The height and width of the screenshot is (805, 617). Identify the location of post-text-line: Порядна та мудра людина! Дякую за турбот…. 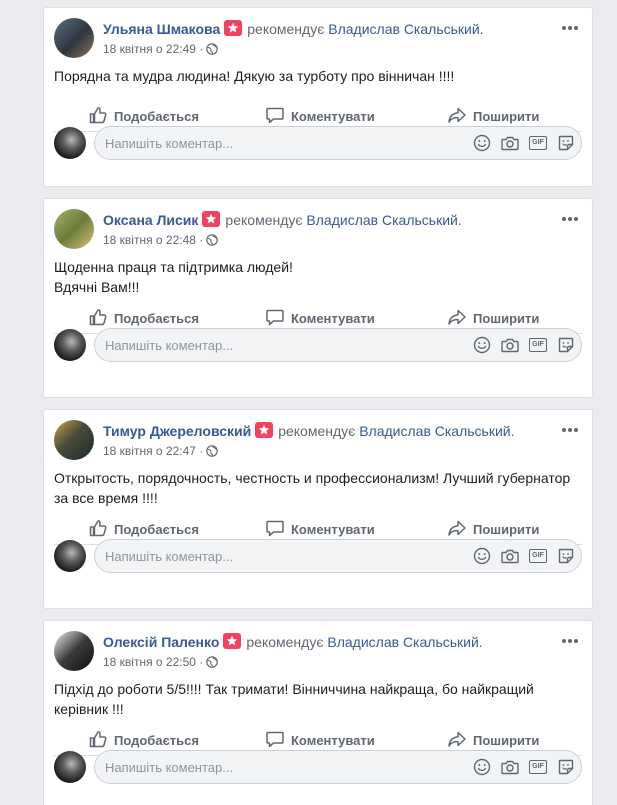
(254, 76).